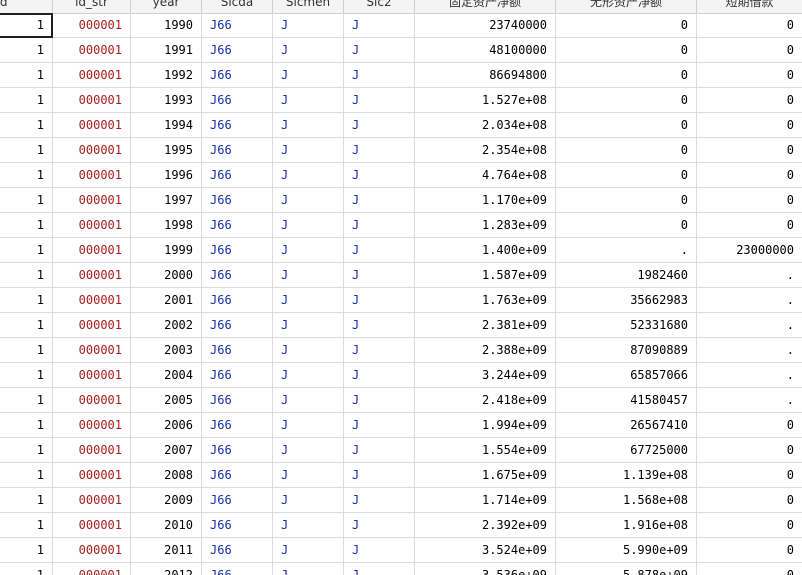  I want to click on table-row: 1 000001 2011 J66 J J 3.524e+09 5.990e+09 0, so click(401, 550).